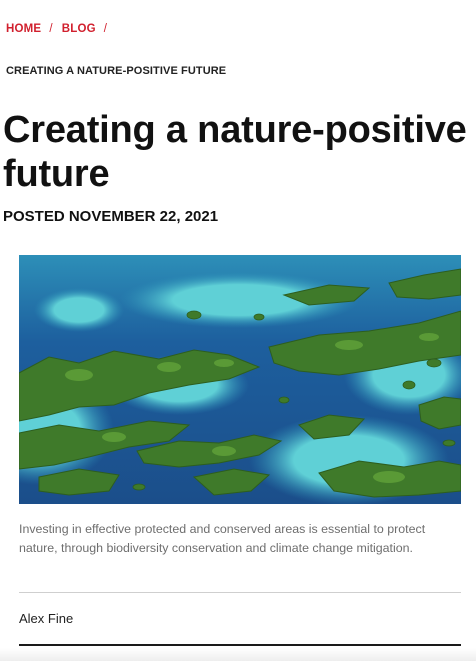 The height and width of the screenshot is (661, 476). I want to click on breadcrumb: HOME / BLOG /, so click(61, 29).